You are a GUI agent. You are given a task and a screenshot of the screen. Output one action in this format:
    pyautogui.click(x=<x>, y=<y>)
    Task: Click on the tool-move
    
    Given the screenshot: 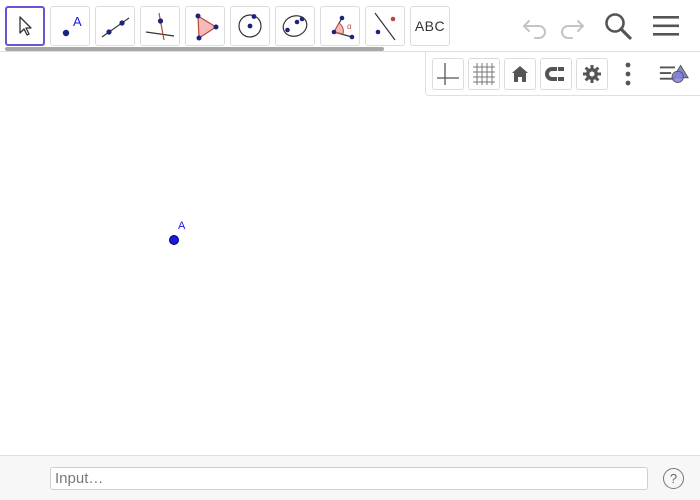 What is the action you would take?
    pyautogui.click(x=25, y=26)
    